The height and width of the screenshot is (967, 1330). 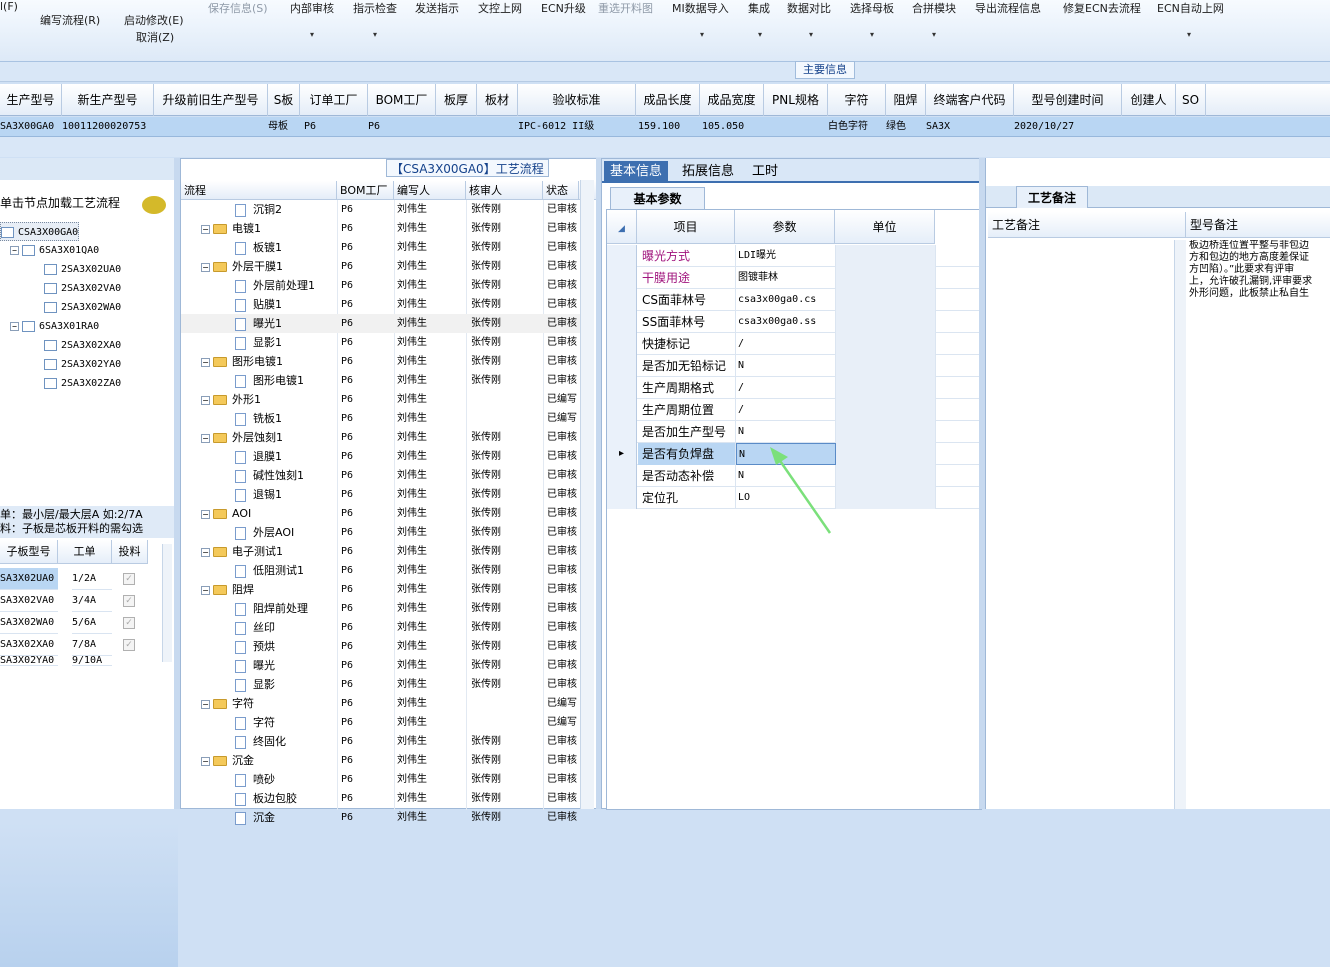 What do you see at coordinates (381, 608) in the screenshot?
I see `process-row: 阻焊前处理 P6 刘伟生 张传刚 已审核` at bounding box center [381, 608].